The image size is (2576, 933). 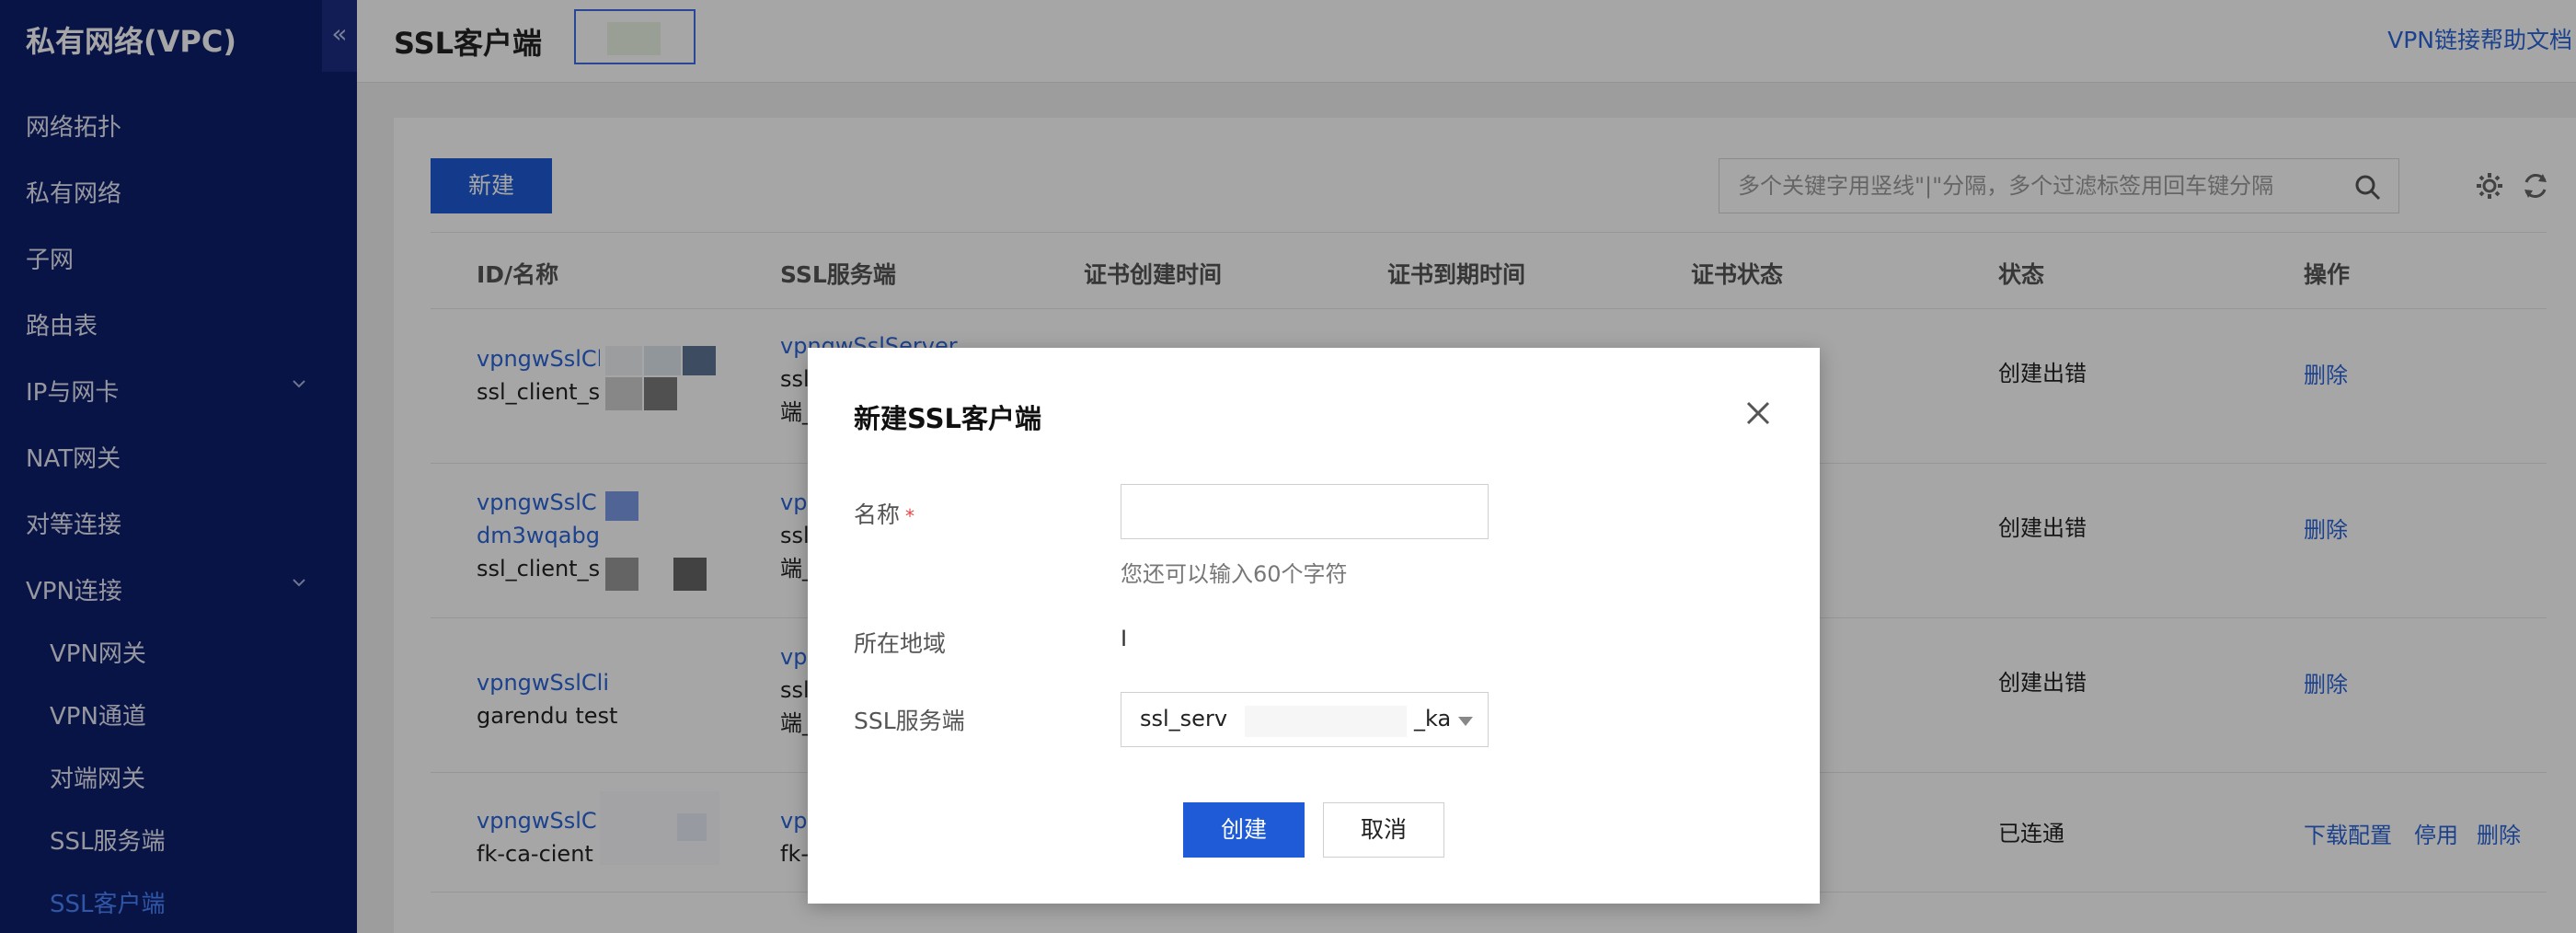 What do you see at coordinates (900, 644) in the screenshot?
I see `region-label: 所在地域` at bounding box center [900, 644].